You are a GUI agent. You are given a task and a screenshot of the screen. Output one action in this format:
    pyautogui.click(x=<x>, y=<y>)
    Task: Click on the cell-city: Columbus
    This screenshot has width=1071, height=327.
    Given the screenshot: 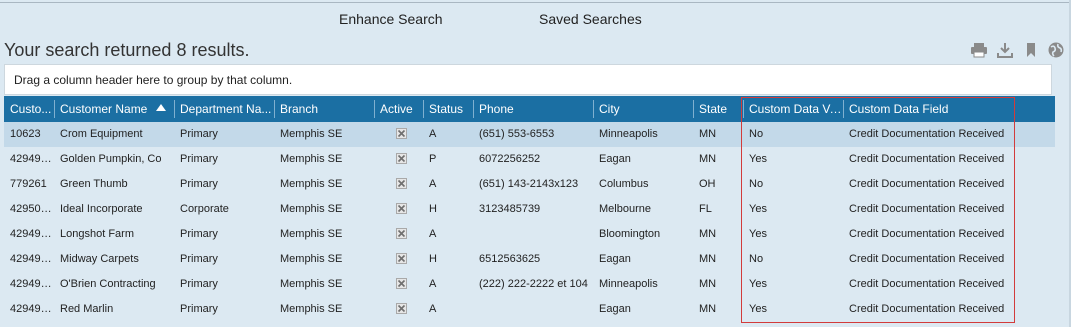 What is the action you would take?
    pyautogui.click(x=624, y=184)
    